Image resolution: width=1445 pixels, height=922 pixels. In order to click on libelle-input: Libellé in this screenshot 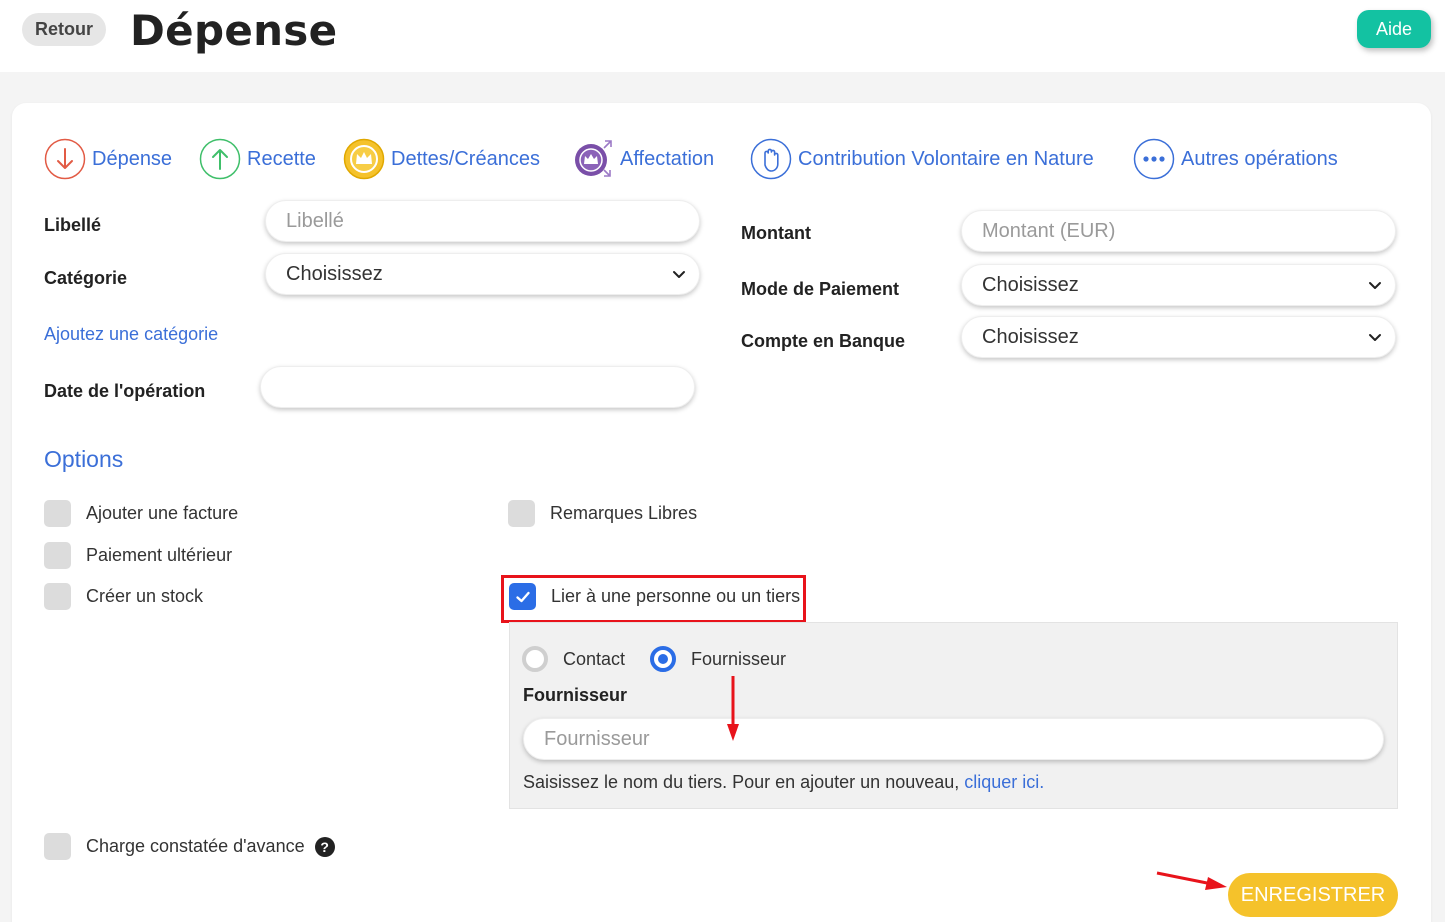, I will do `click(482, 221)`.